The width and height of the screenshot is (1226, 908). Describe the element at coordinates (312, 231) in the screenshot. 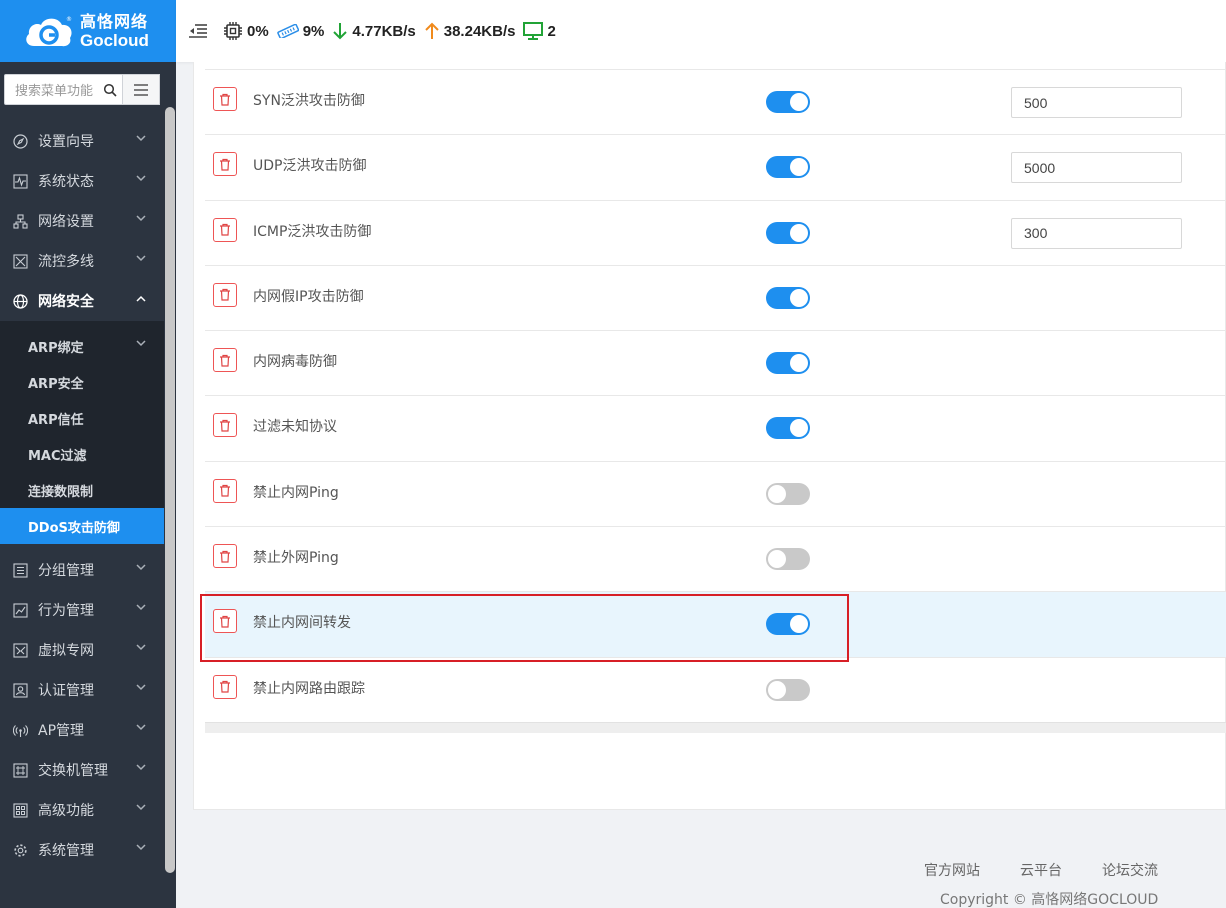

I see `rule-label: ICMP泛洪攻击防御` at that location.